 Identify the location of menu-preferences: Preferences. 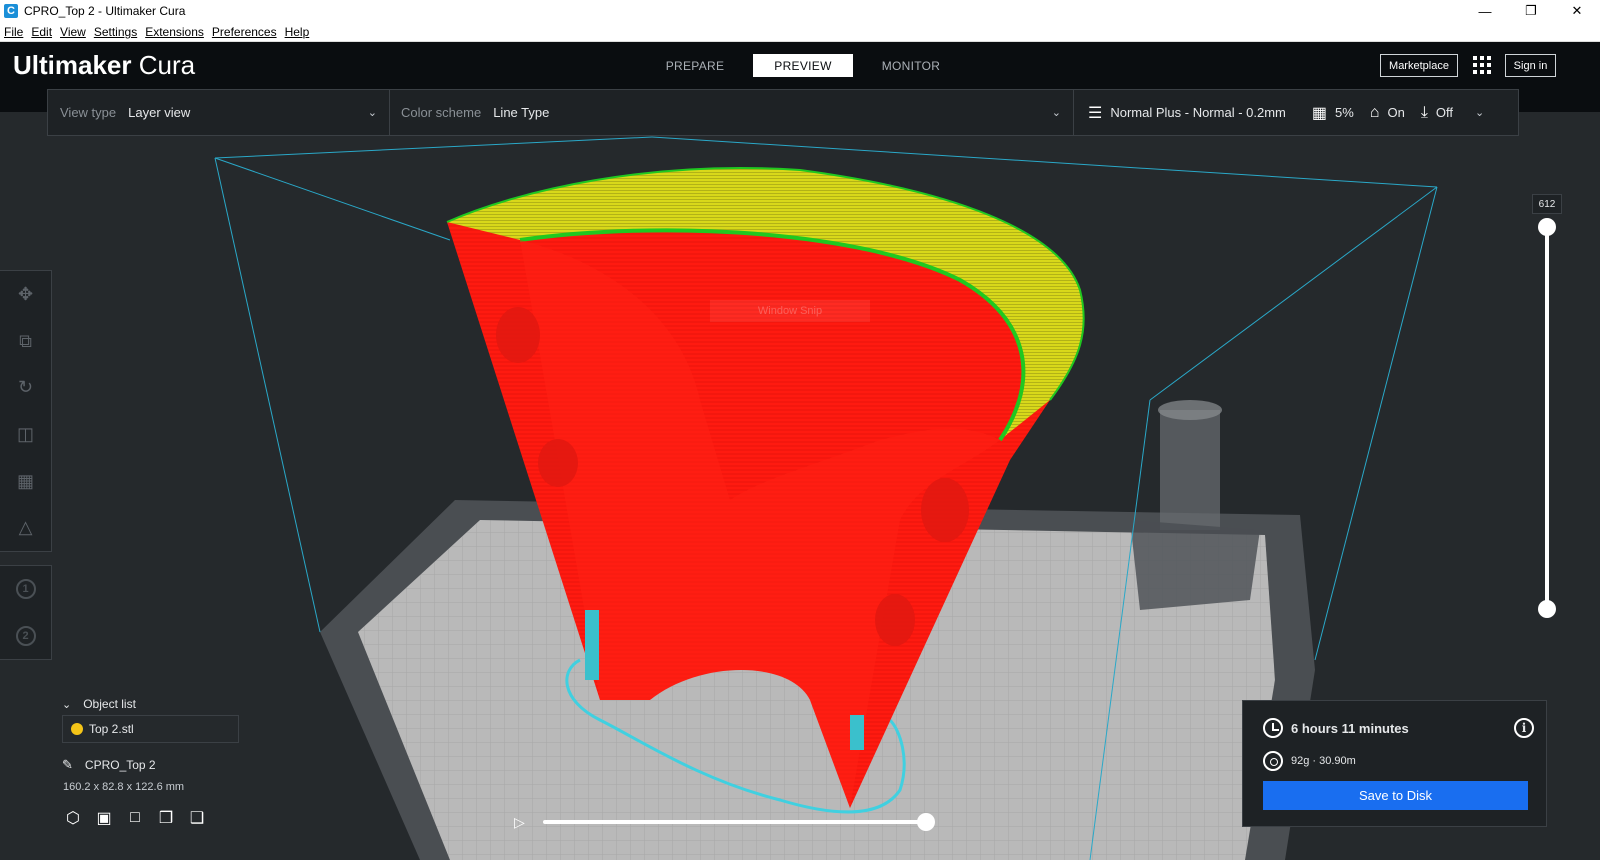
(244, 32).